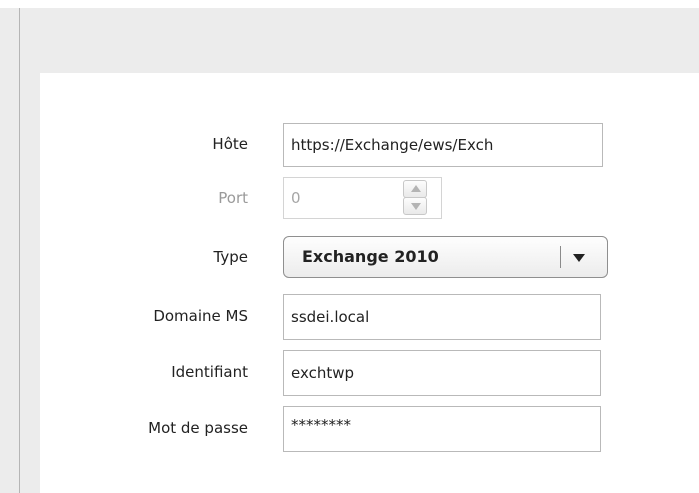 This screenshot has width=699, height=493. I want to click on password-label: Mot de passe, so click(198, 428).